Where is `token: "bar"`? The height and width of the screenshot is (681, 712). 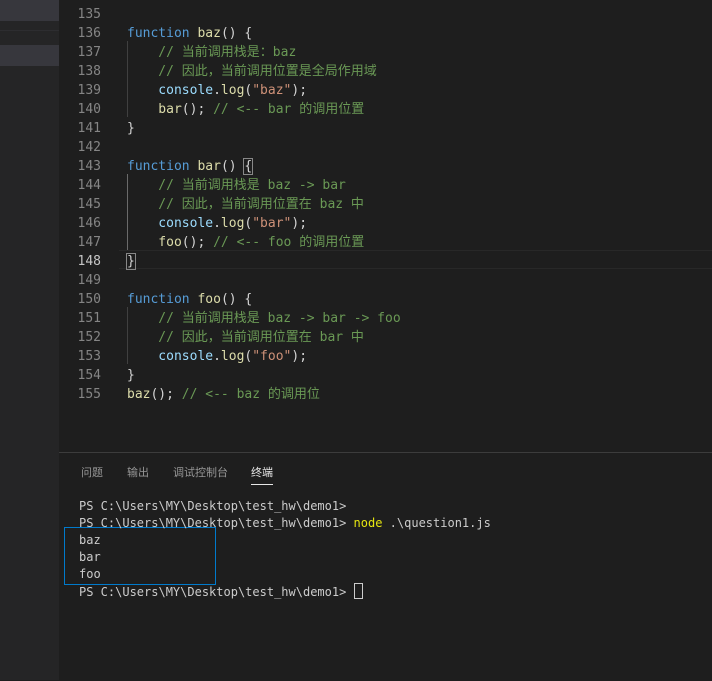
token: "bar" is located at coordinates (272, 223).